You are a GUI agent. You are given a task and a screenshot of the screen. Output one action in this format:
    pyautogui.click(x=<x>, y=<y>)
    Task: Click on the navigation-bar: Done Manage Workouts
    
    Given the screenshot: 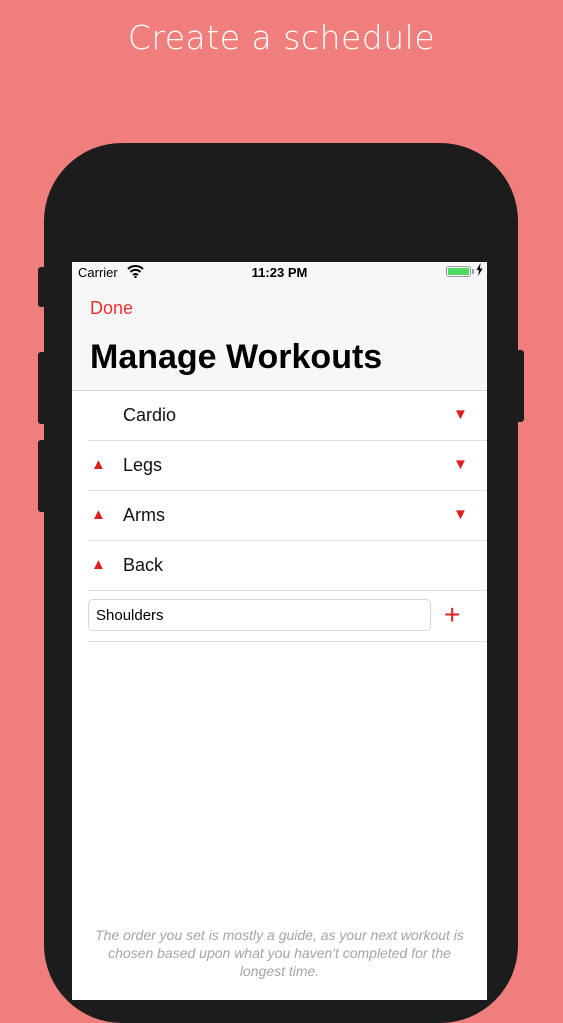 What is the action you would take?
    pyautogui.click(x=279, y=336)
    